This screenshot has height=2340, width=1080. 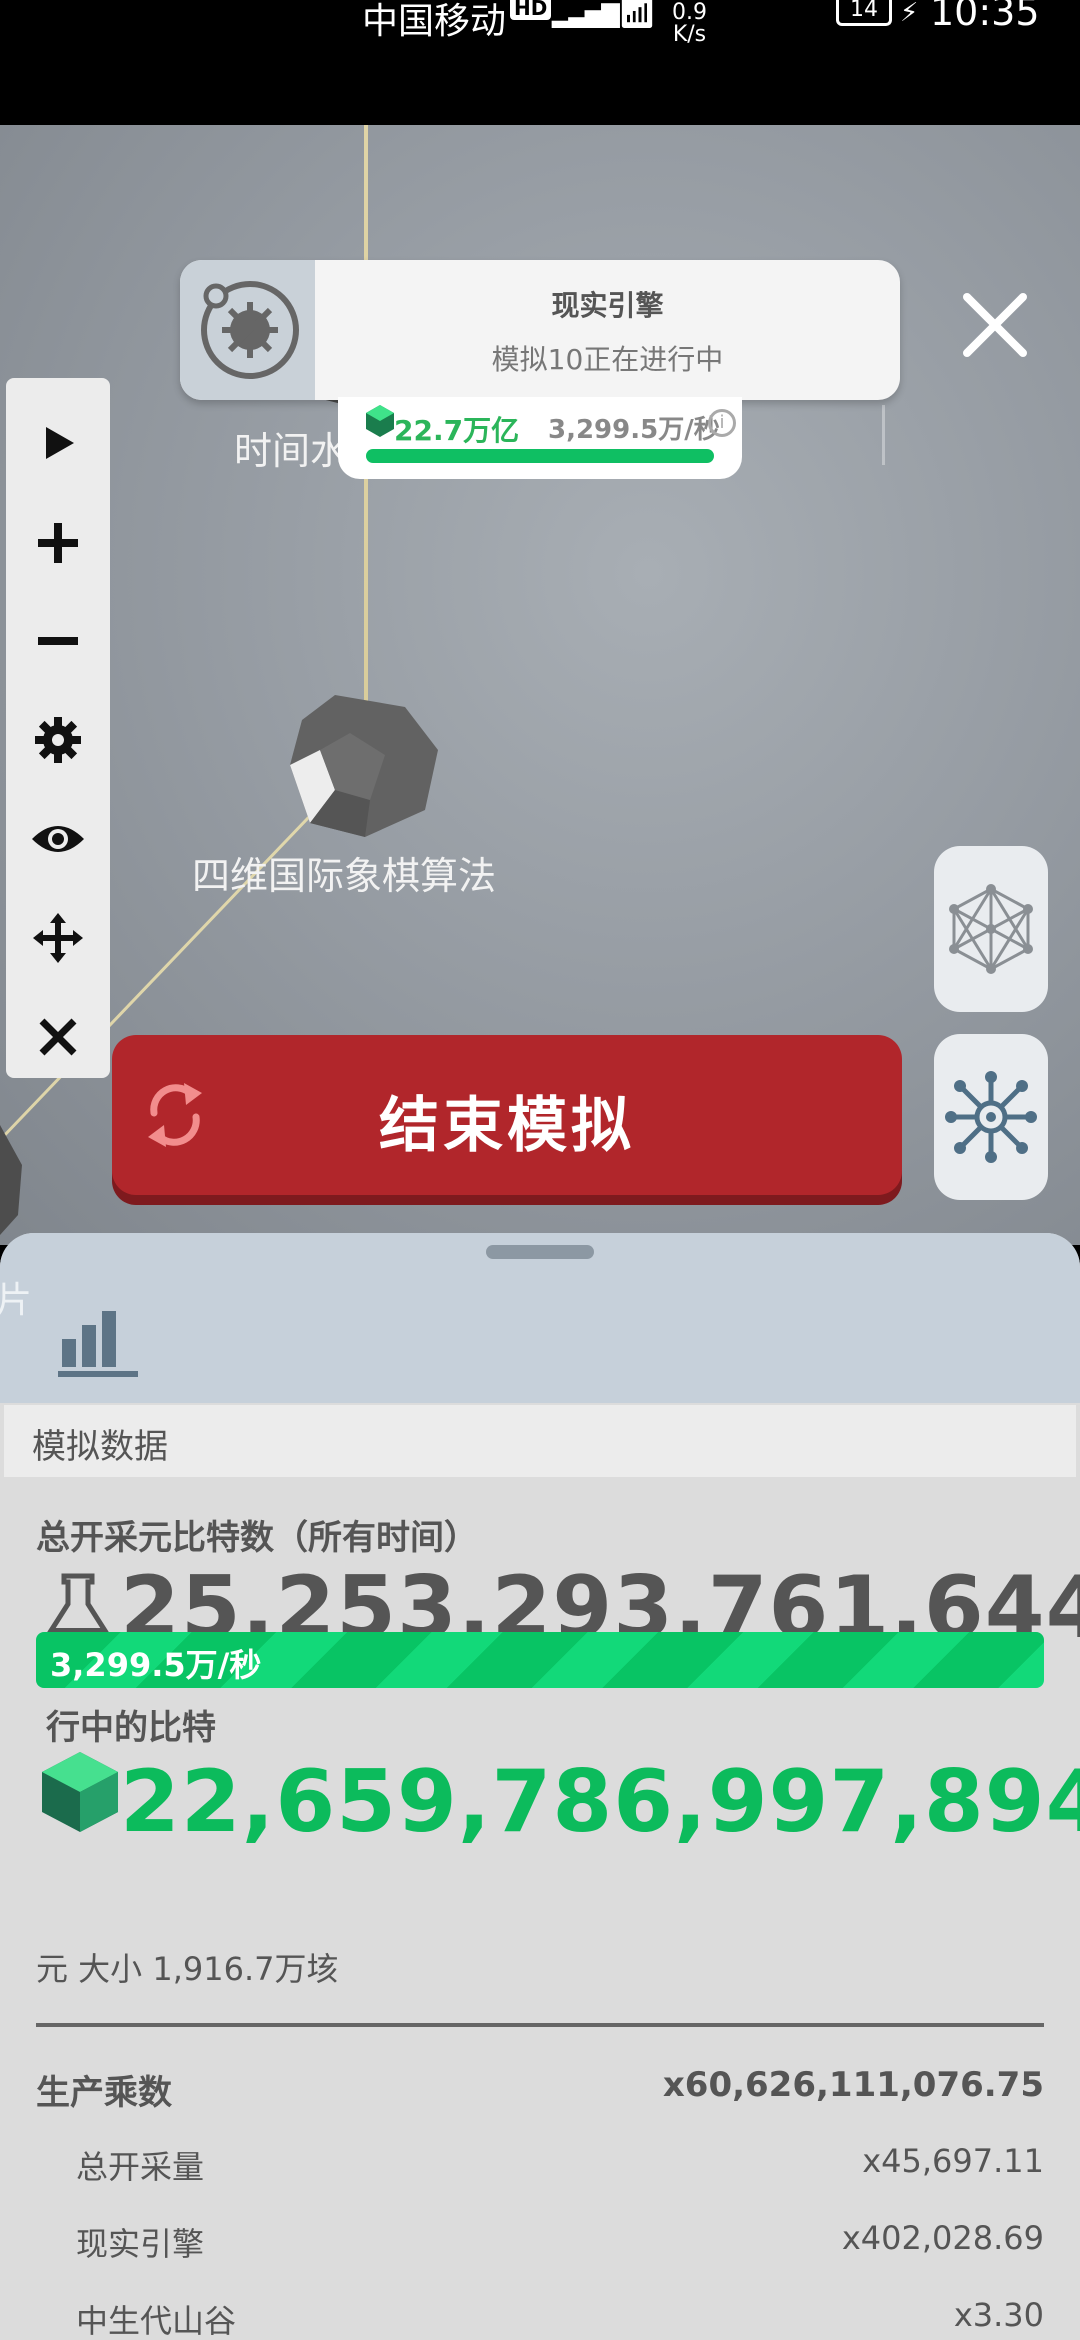 I want to click on notification-subtitle: 模拟10正在进行中, so click(x=607, y=359).